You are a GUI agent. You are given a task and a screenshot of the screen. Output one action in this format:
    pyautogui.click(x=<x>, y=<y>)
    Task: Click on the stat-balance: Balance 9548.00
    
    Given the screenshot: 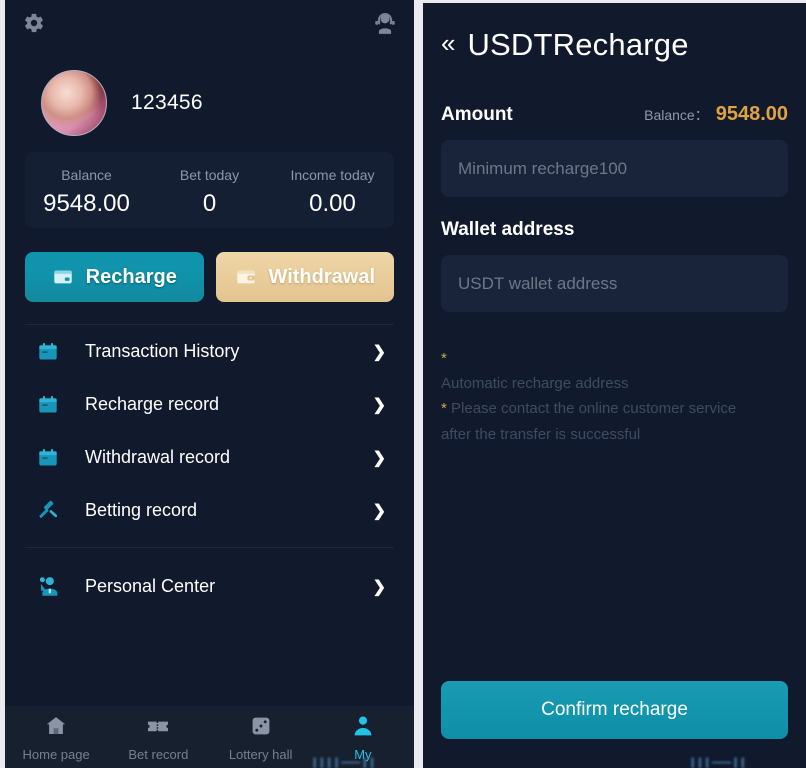 What is the action you would take?
    pyautogui.click(x=86, y=192)
    